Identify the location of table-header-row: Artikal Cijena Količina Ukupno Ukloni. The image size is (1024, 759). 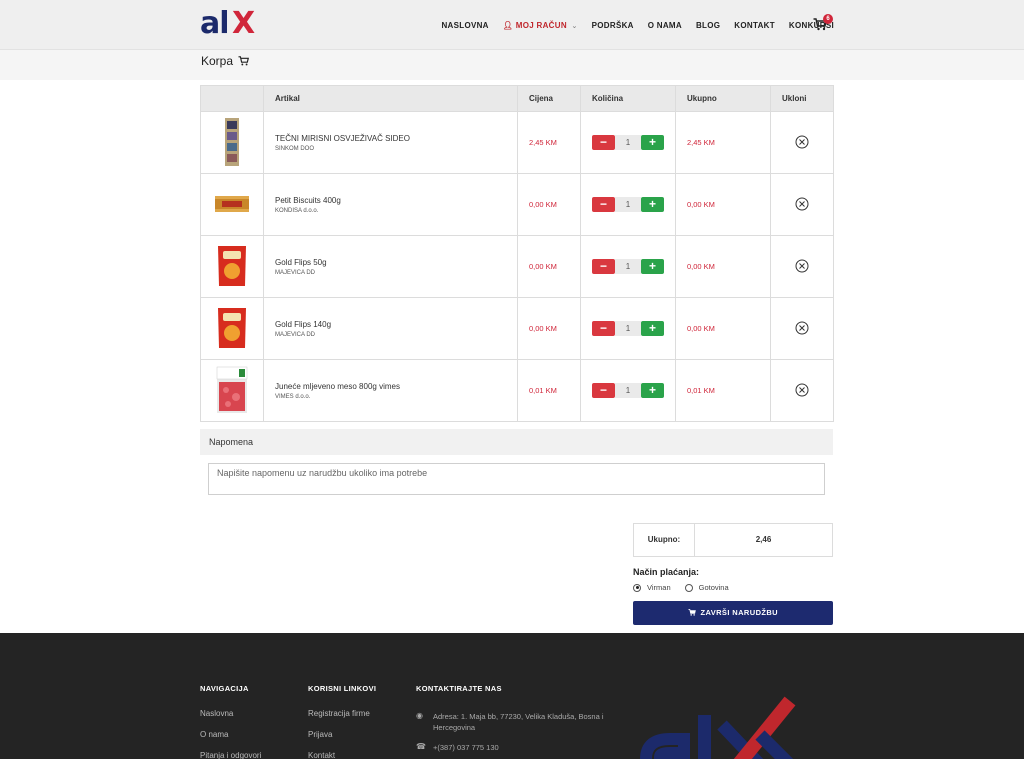
(517, 98).